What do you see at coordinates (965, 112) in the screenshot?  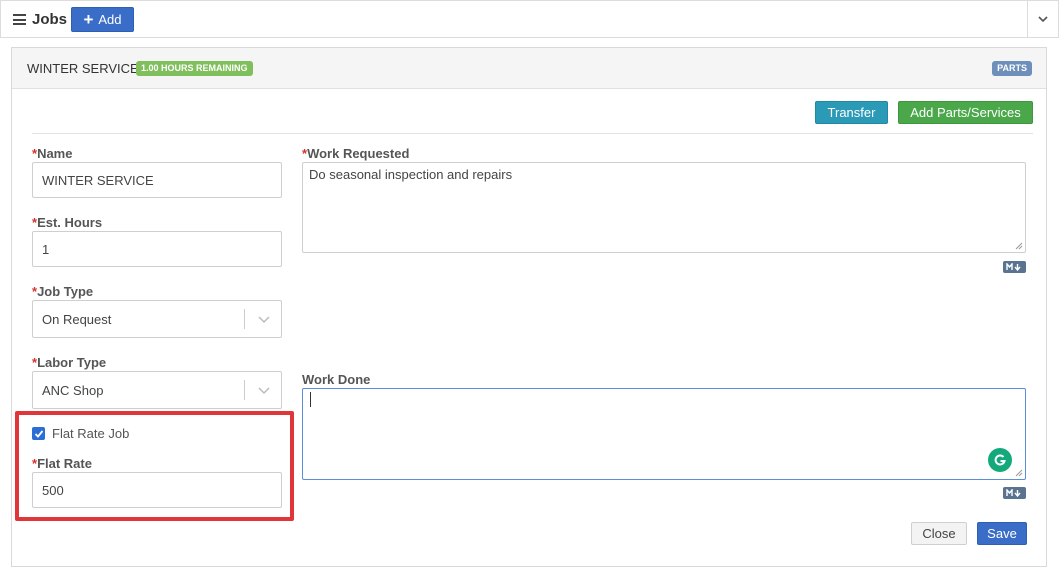 I see `add-parts-services-button: Add Parts/Services` at bounding box center [965, 112].